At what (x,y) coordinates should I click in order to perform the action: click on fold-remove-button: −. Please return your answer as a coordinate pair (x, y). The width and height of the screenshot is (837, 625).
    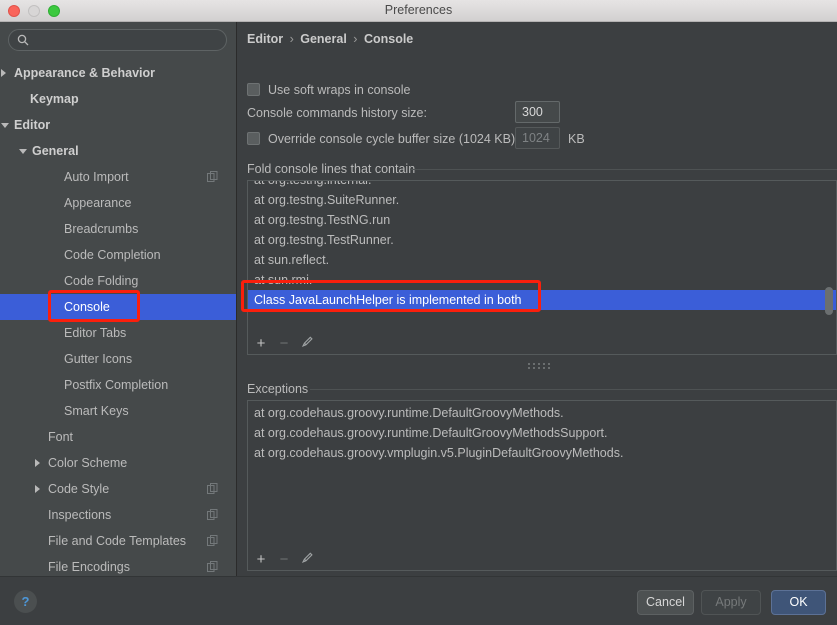
    Looking at the image, I should click on (284, 344).